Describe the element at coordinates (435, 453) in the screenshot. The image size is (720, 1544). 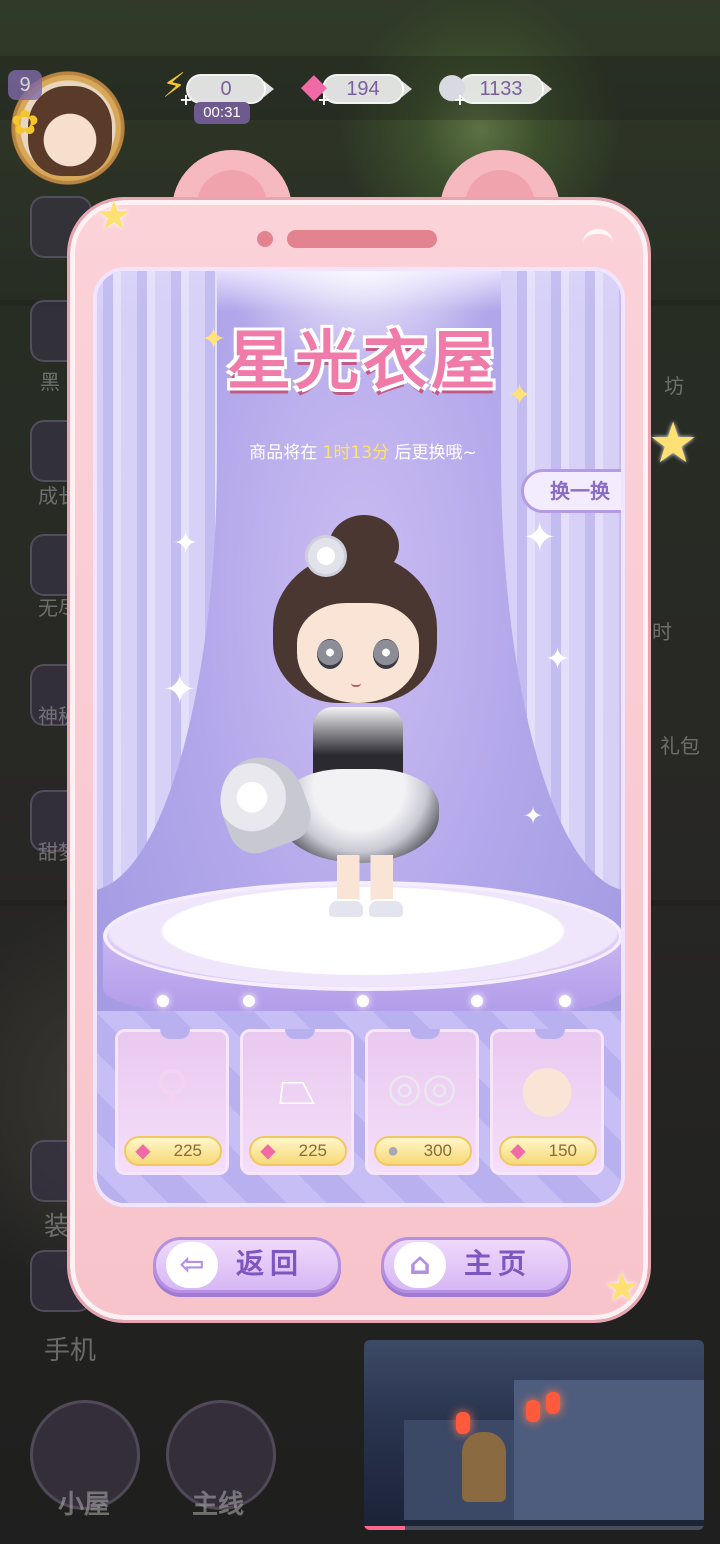
I see `countdown-suffix: 后更换哦~` at that location.